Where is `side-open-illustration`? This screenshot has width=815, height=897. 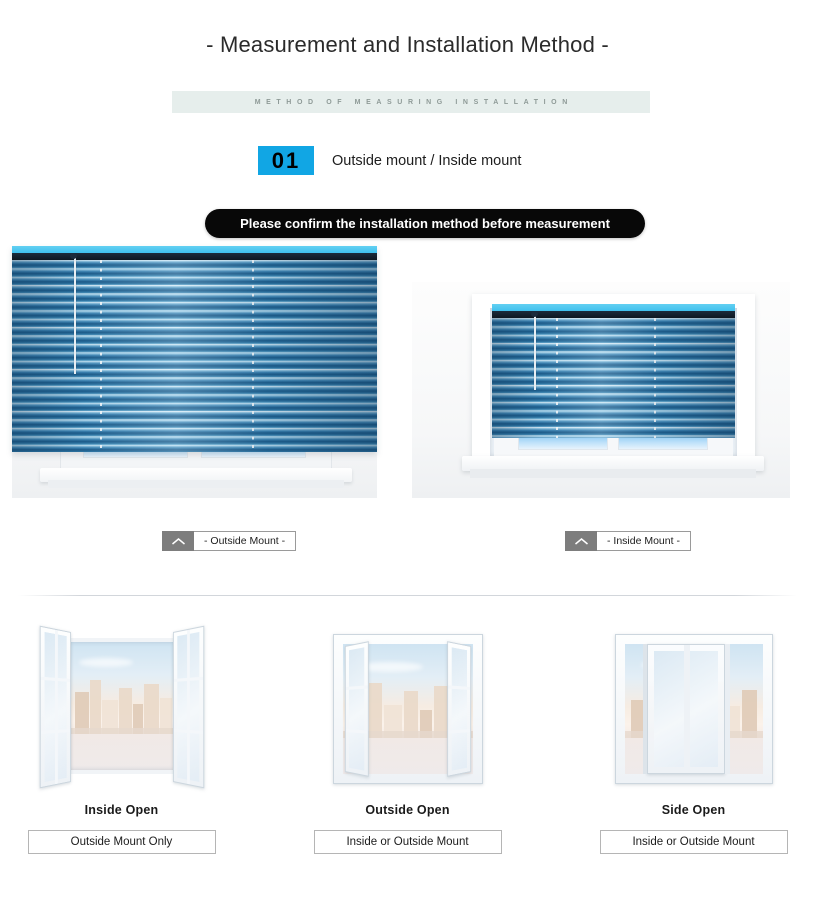
side-open-illustration is located at coordinates (694, 712).